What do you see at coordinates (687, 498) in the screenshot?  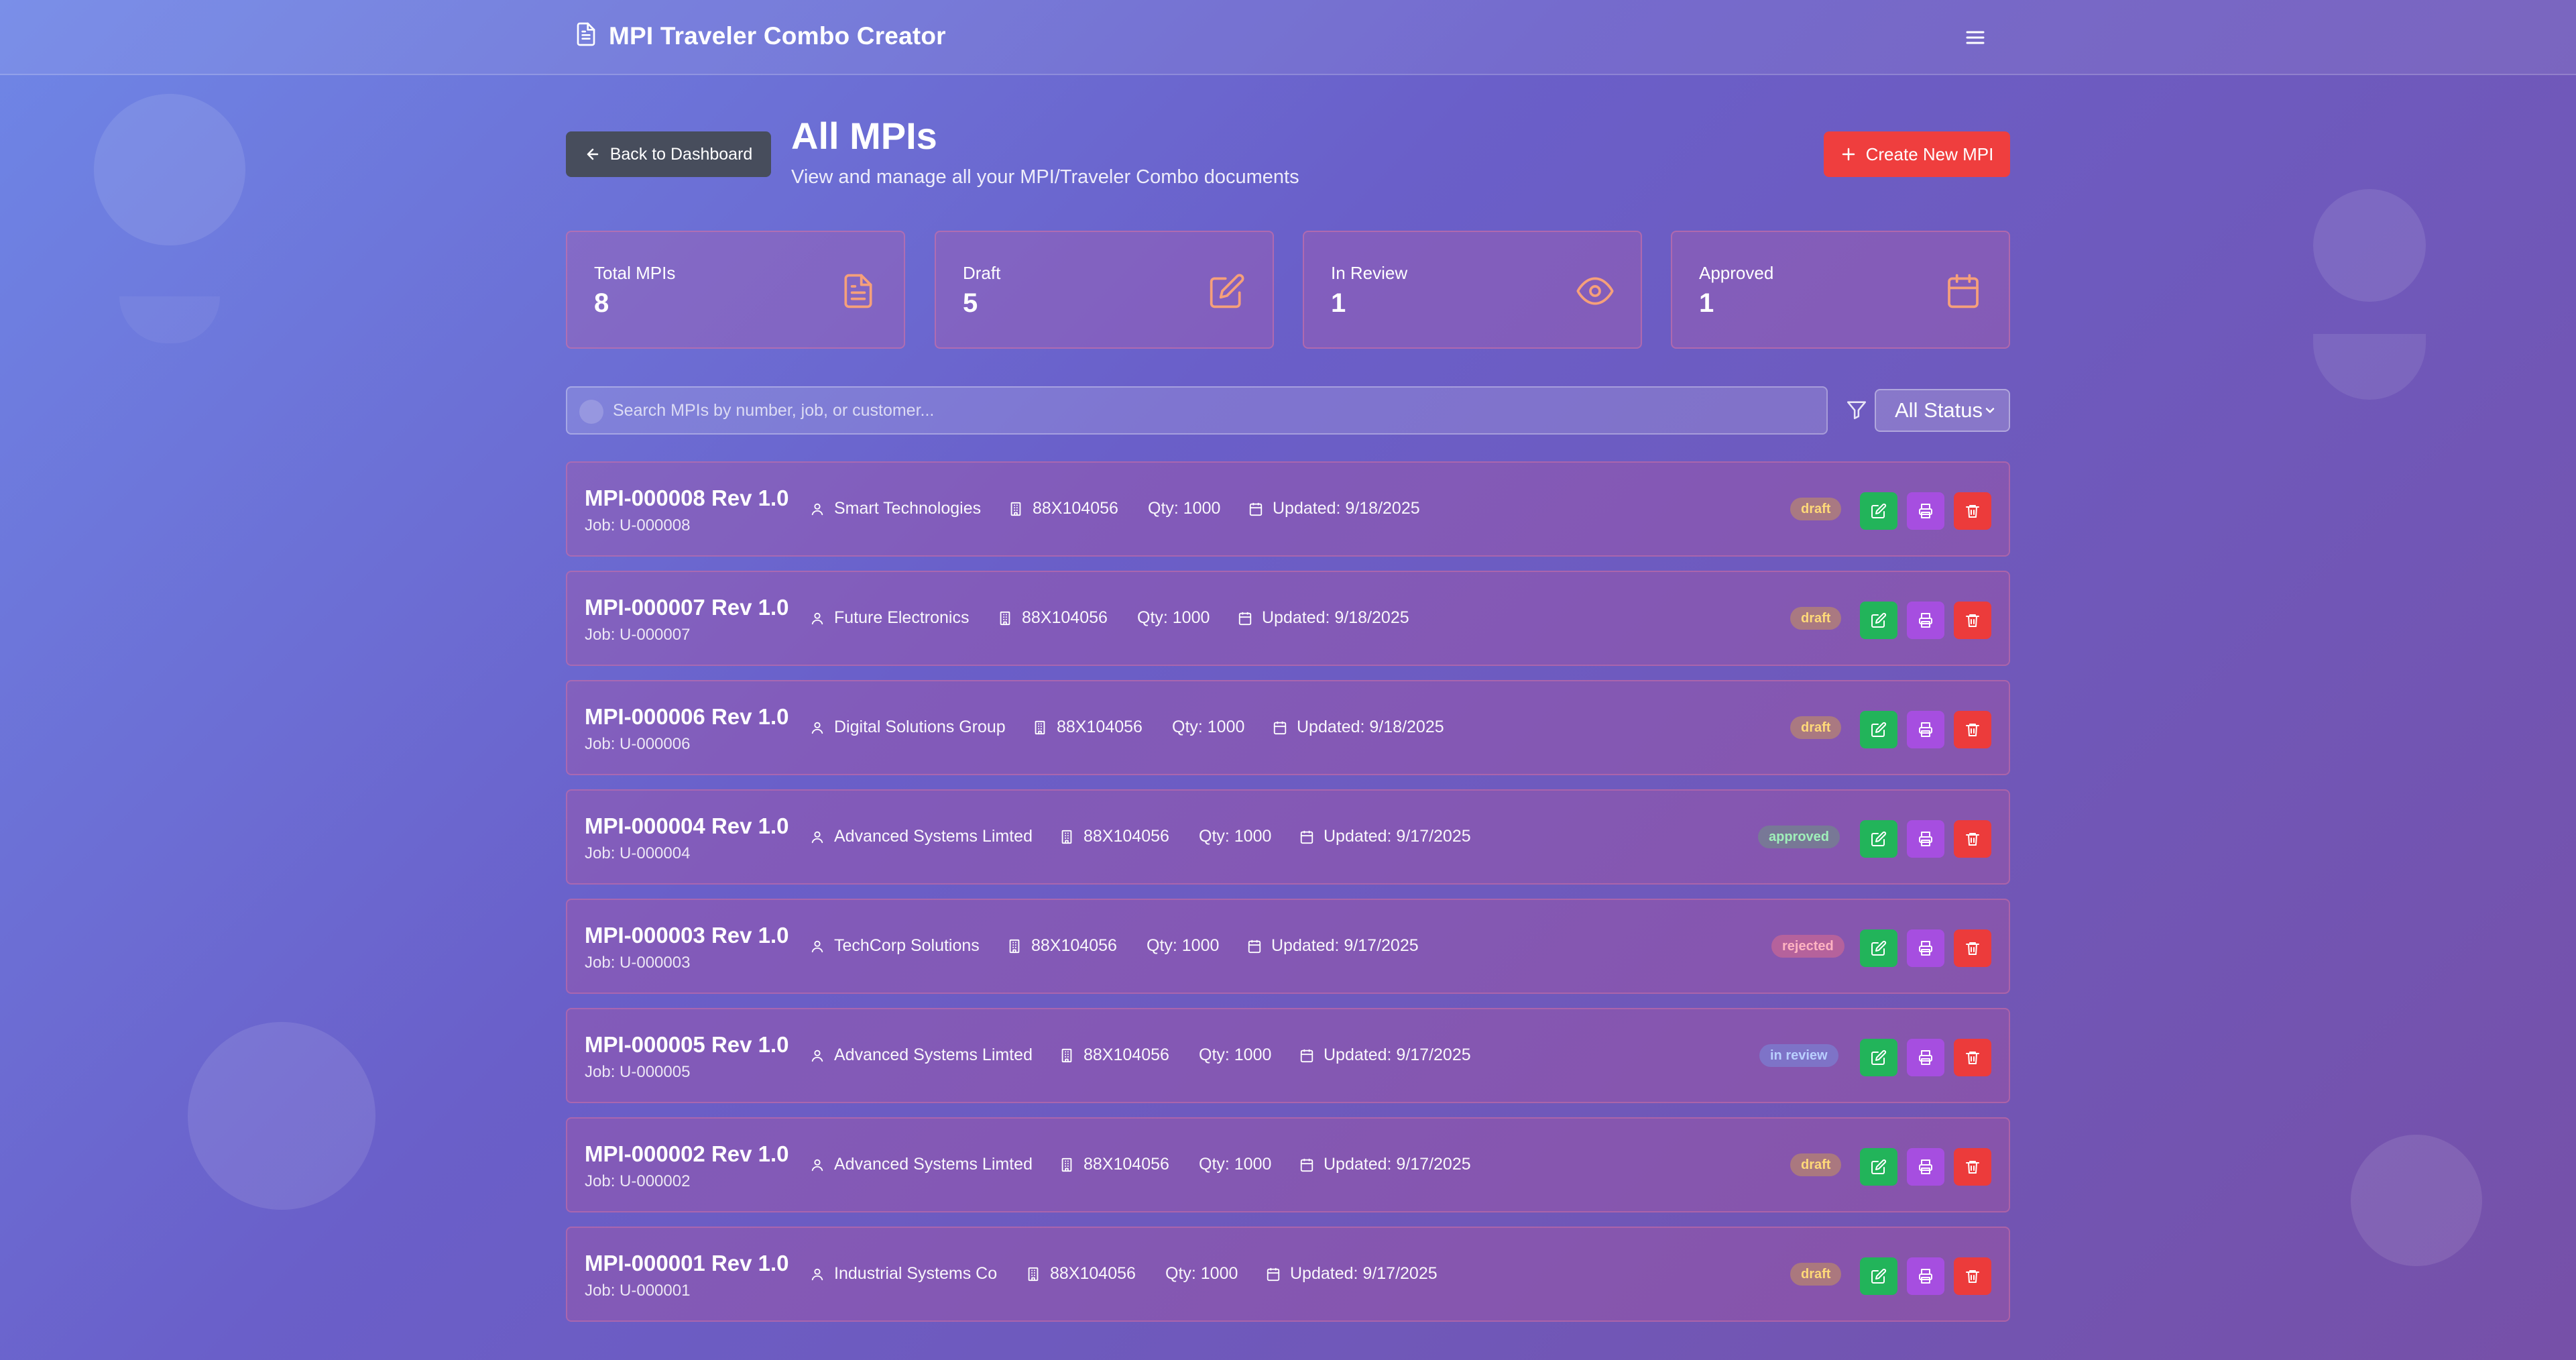 I see `mpi-title: MPI-000008 Rev 1.0` at bounding box center [687, 498].